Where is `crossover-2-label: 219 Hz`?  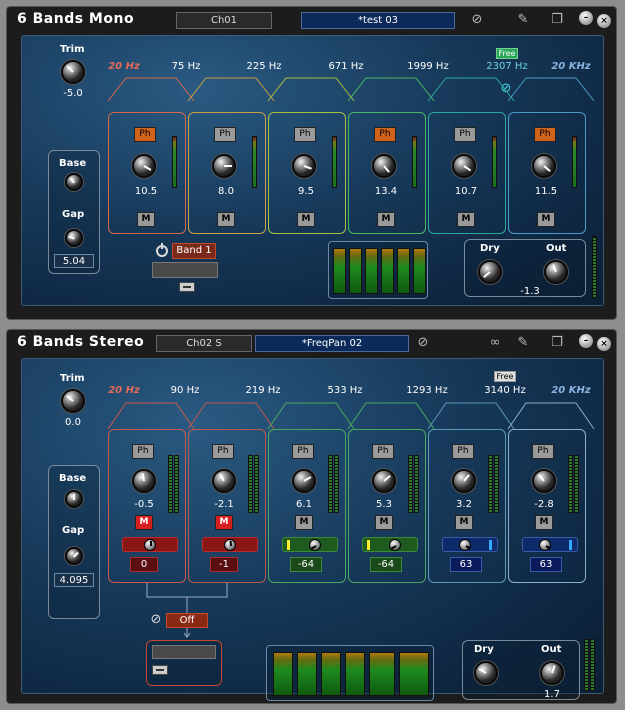 crossover-2-label: 219 Hz is located at coordinates (262, 390).